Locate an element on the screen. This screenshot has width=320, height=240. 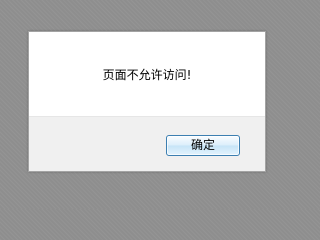
dialog-message: 页面不允许访问! is located at coordinates (147, 75).